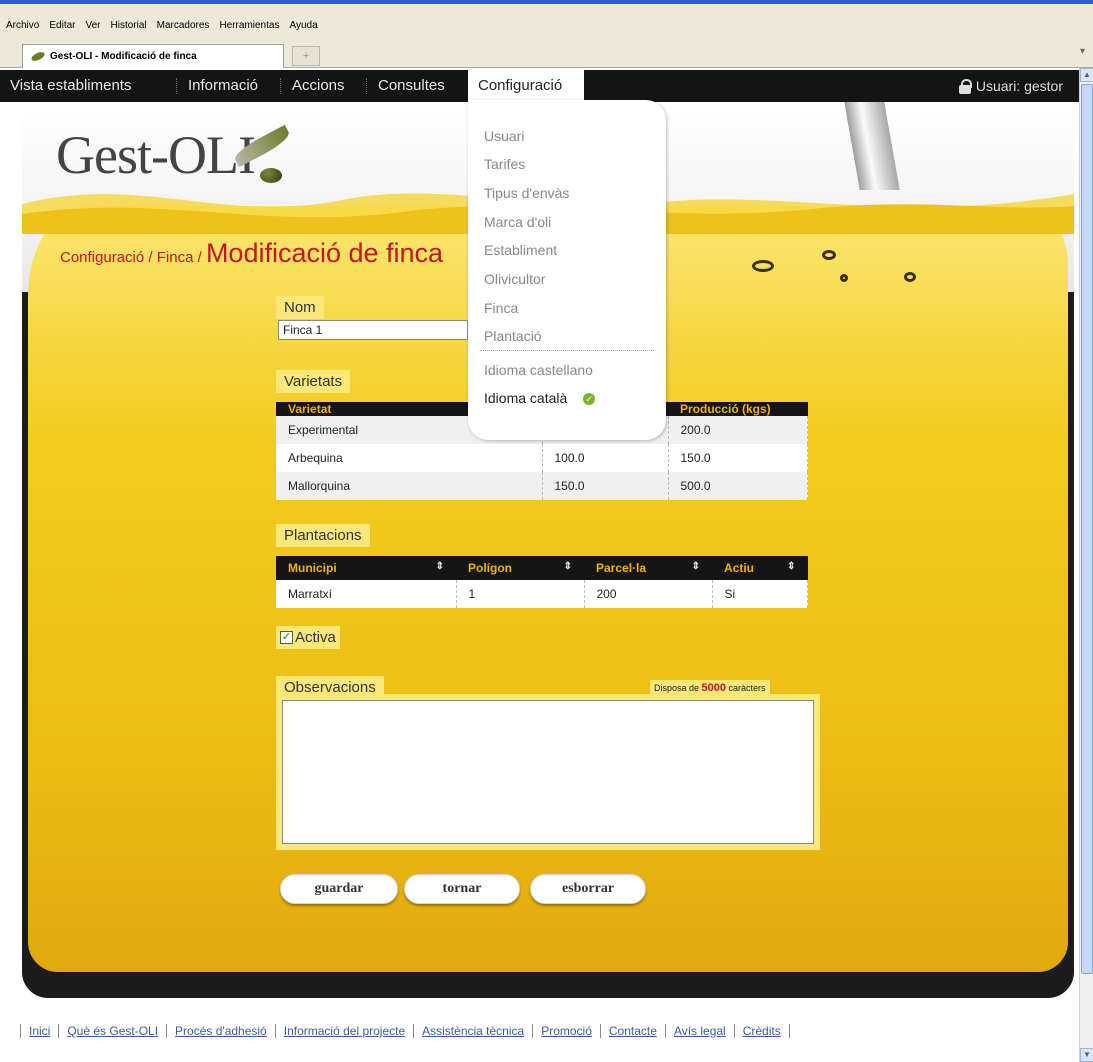 This screenshot has height=1062, width=1093. I want to click on dropdown-item-tarifes: Tarifes, so click(504, 164).